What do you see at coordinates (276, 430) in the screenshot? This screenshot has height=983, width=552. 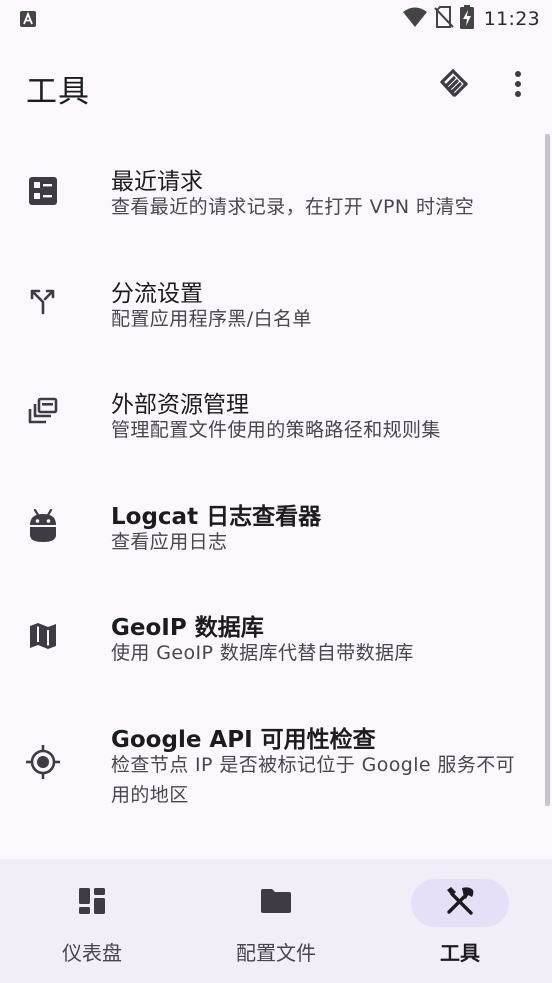 I see `tool-description: 管理配置文件使用的策略路径和规则集` at bounding box center [276, 430].